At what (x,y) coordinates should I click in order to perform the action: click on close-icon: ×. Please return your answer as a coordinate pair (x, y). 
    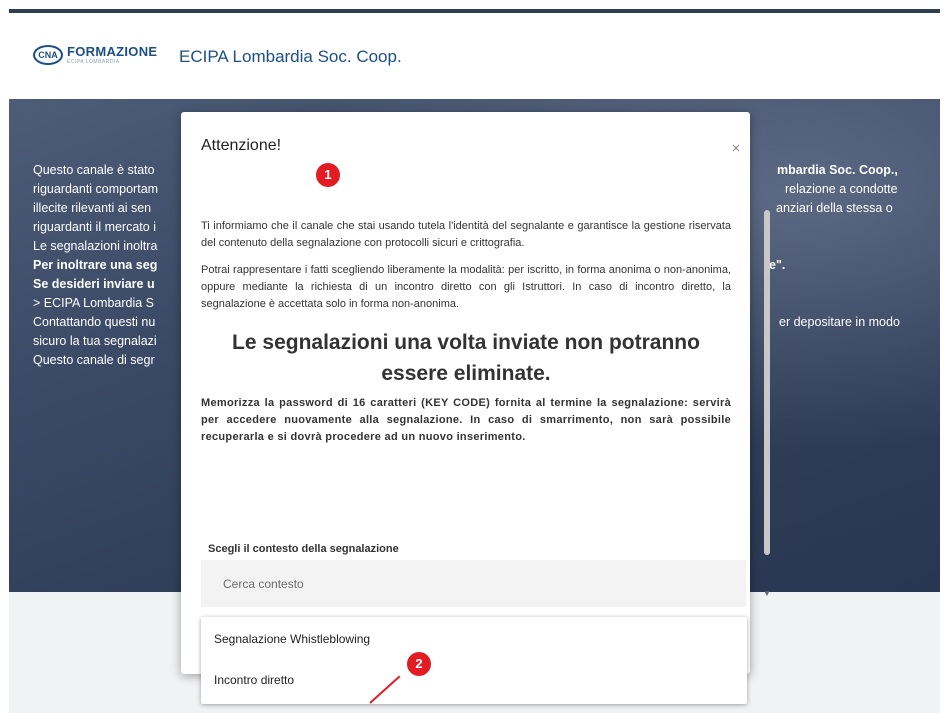
    Looking at the image, I should click on (736, 148).